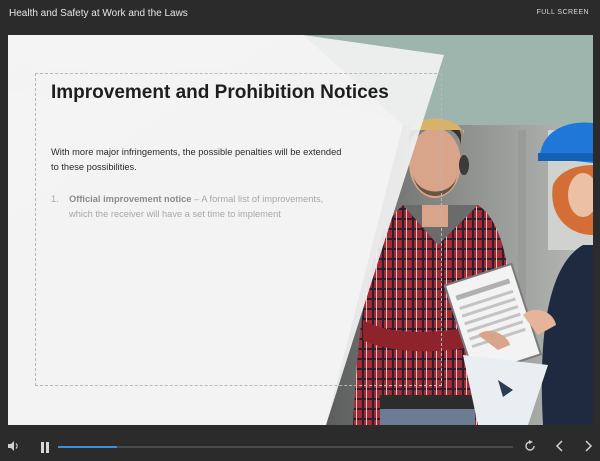 The height and width of the screenshot is (461, 600). Describe the element at coordinates (563, 12) in the screenshot. I see `fullscreen-button: FULL SCREEN` at that location.